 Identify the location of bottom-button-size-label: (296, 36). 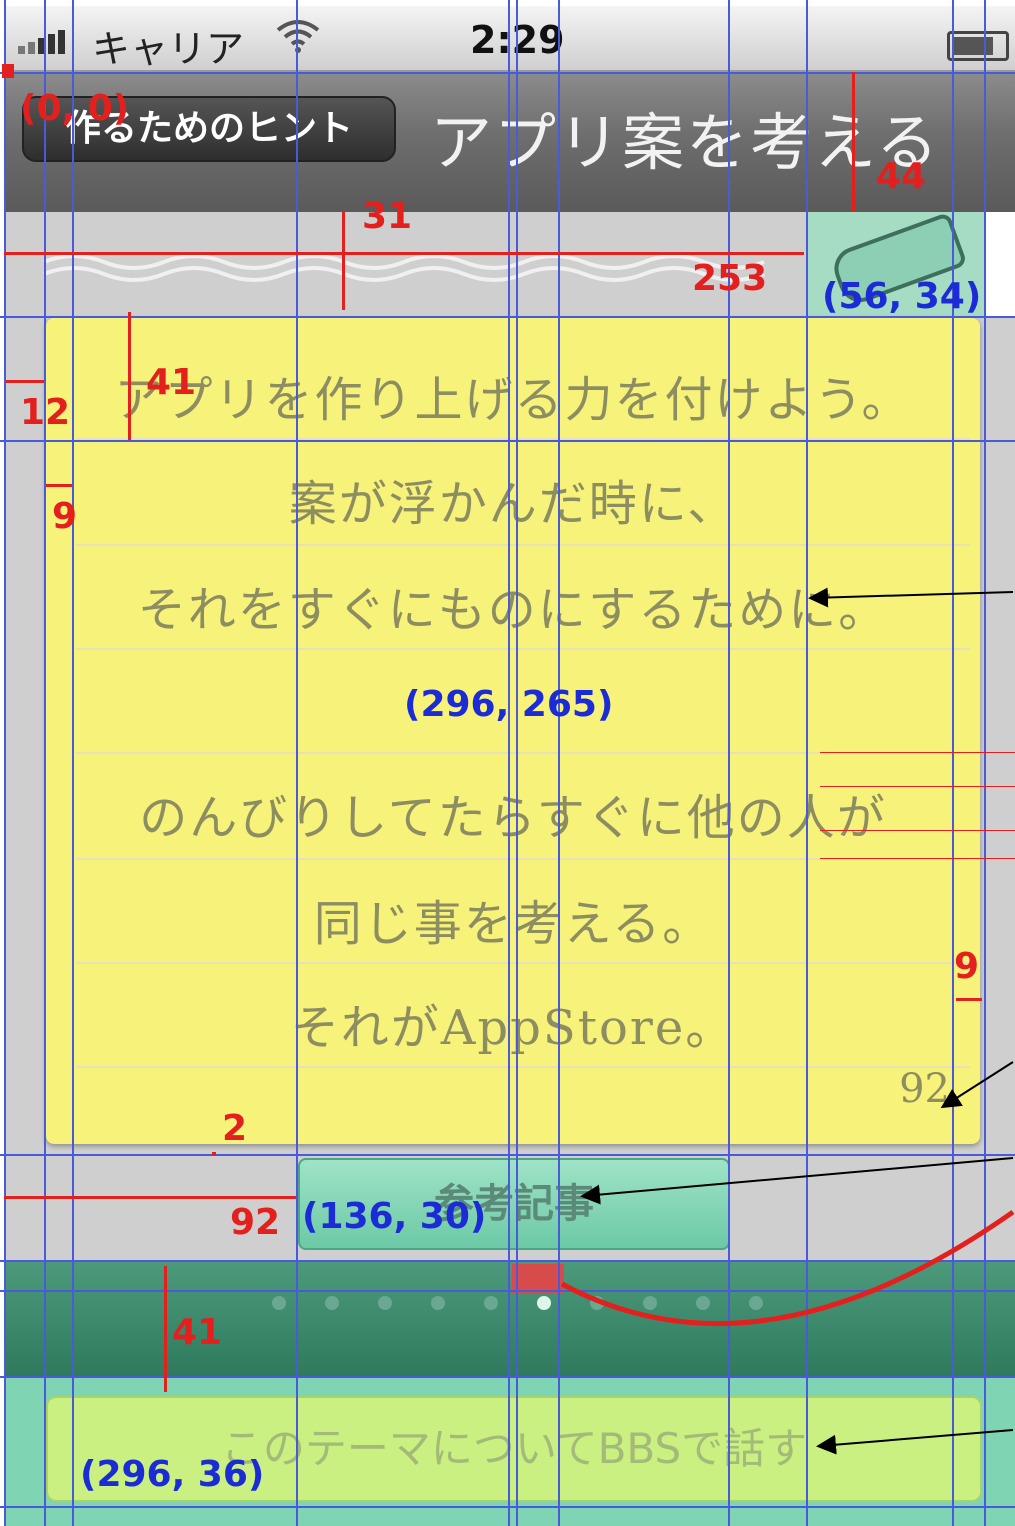
(172, 1474).